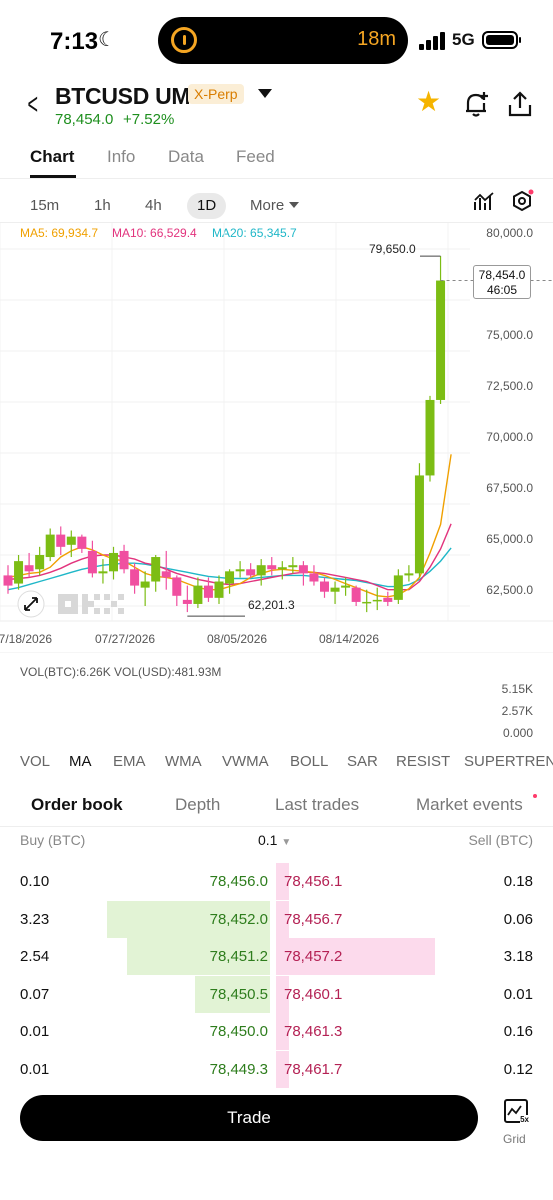  I want to click on buy-price: 78,450.5, so click(239, 994).